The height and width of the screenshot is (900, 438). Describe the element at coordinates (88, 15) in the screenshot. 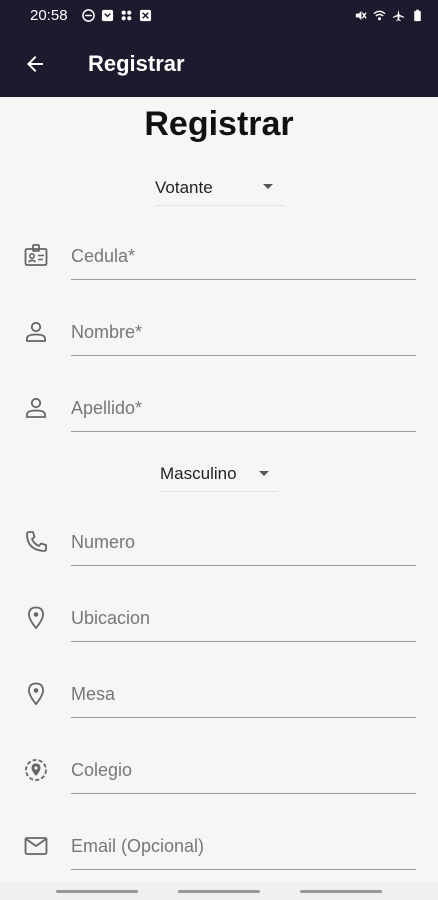

I see `do-not-disturb-icon` at that location.